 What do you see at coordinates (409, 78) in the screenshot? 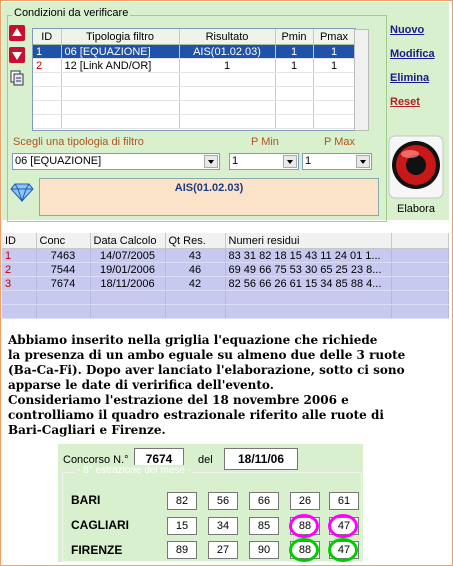
I see `elimina-link: Elimina` at bounding box center [409, 78].